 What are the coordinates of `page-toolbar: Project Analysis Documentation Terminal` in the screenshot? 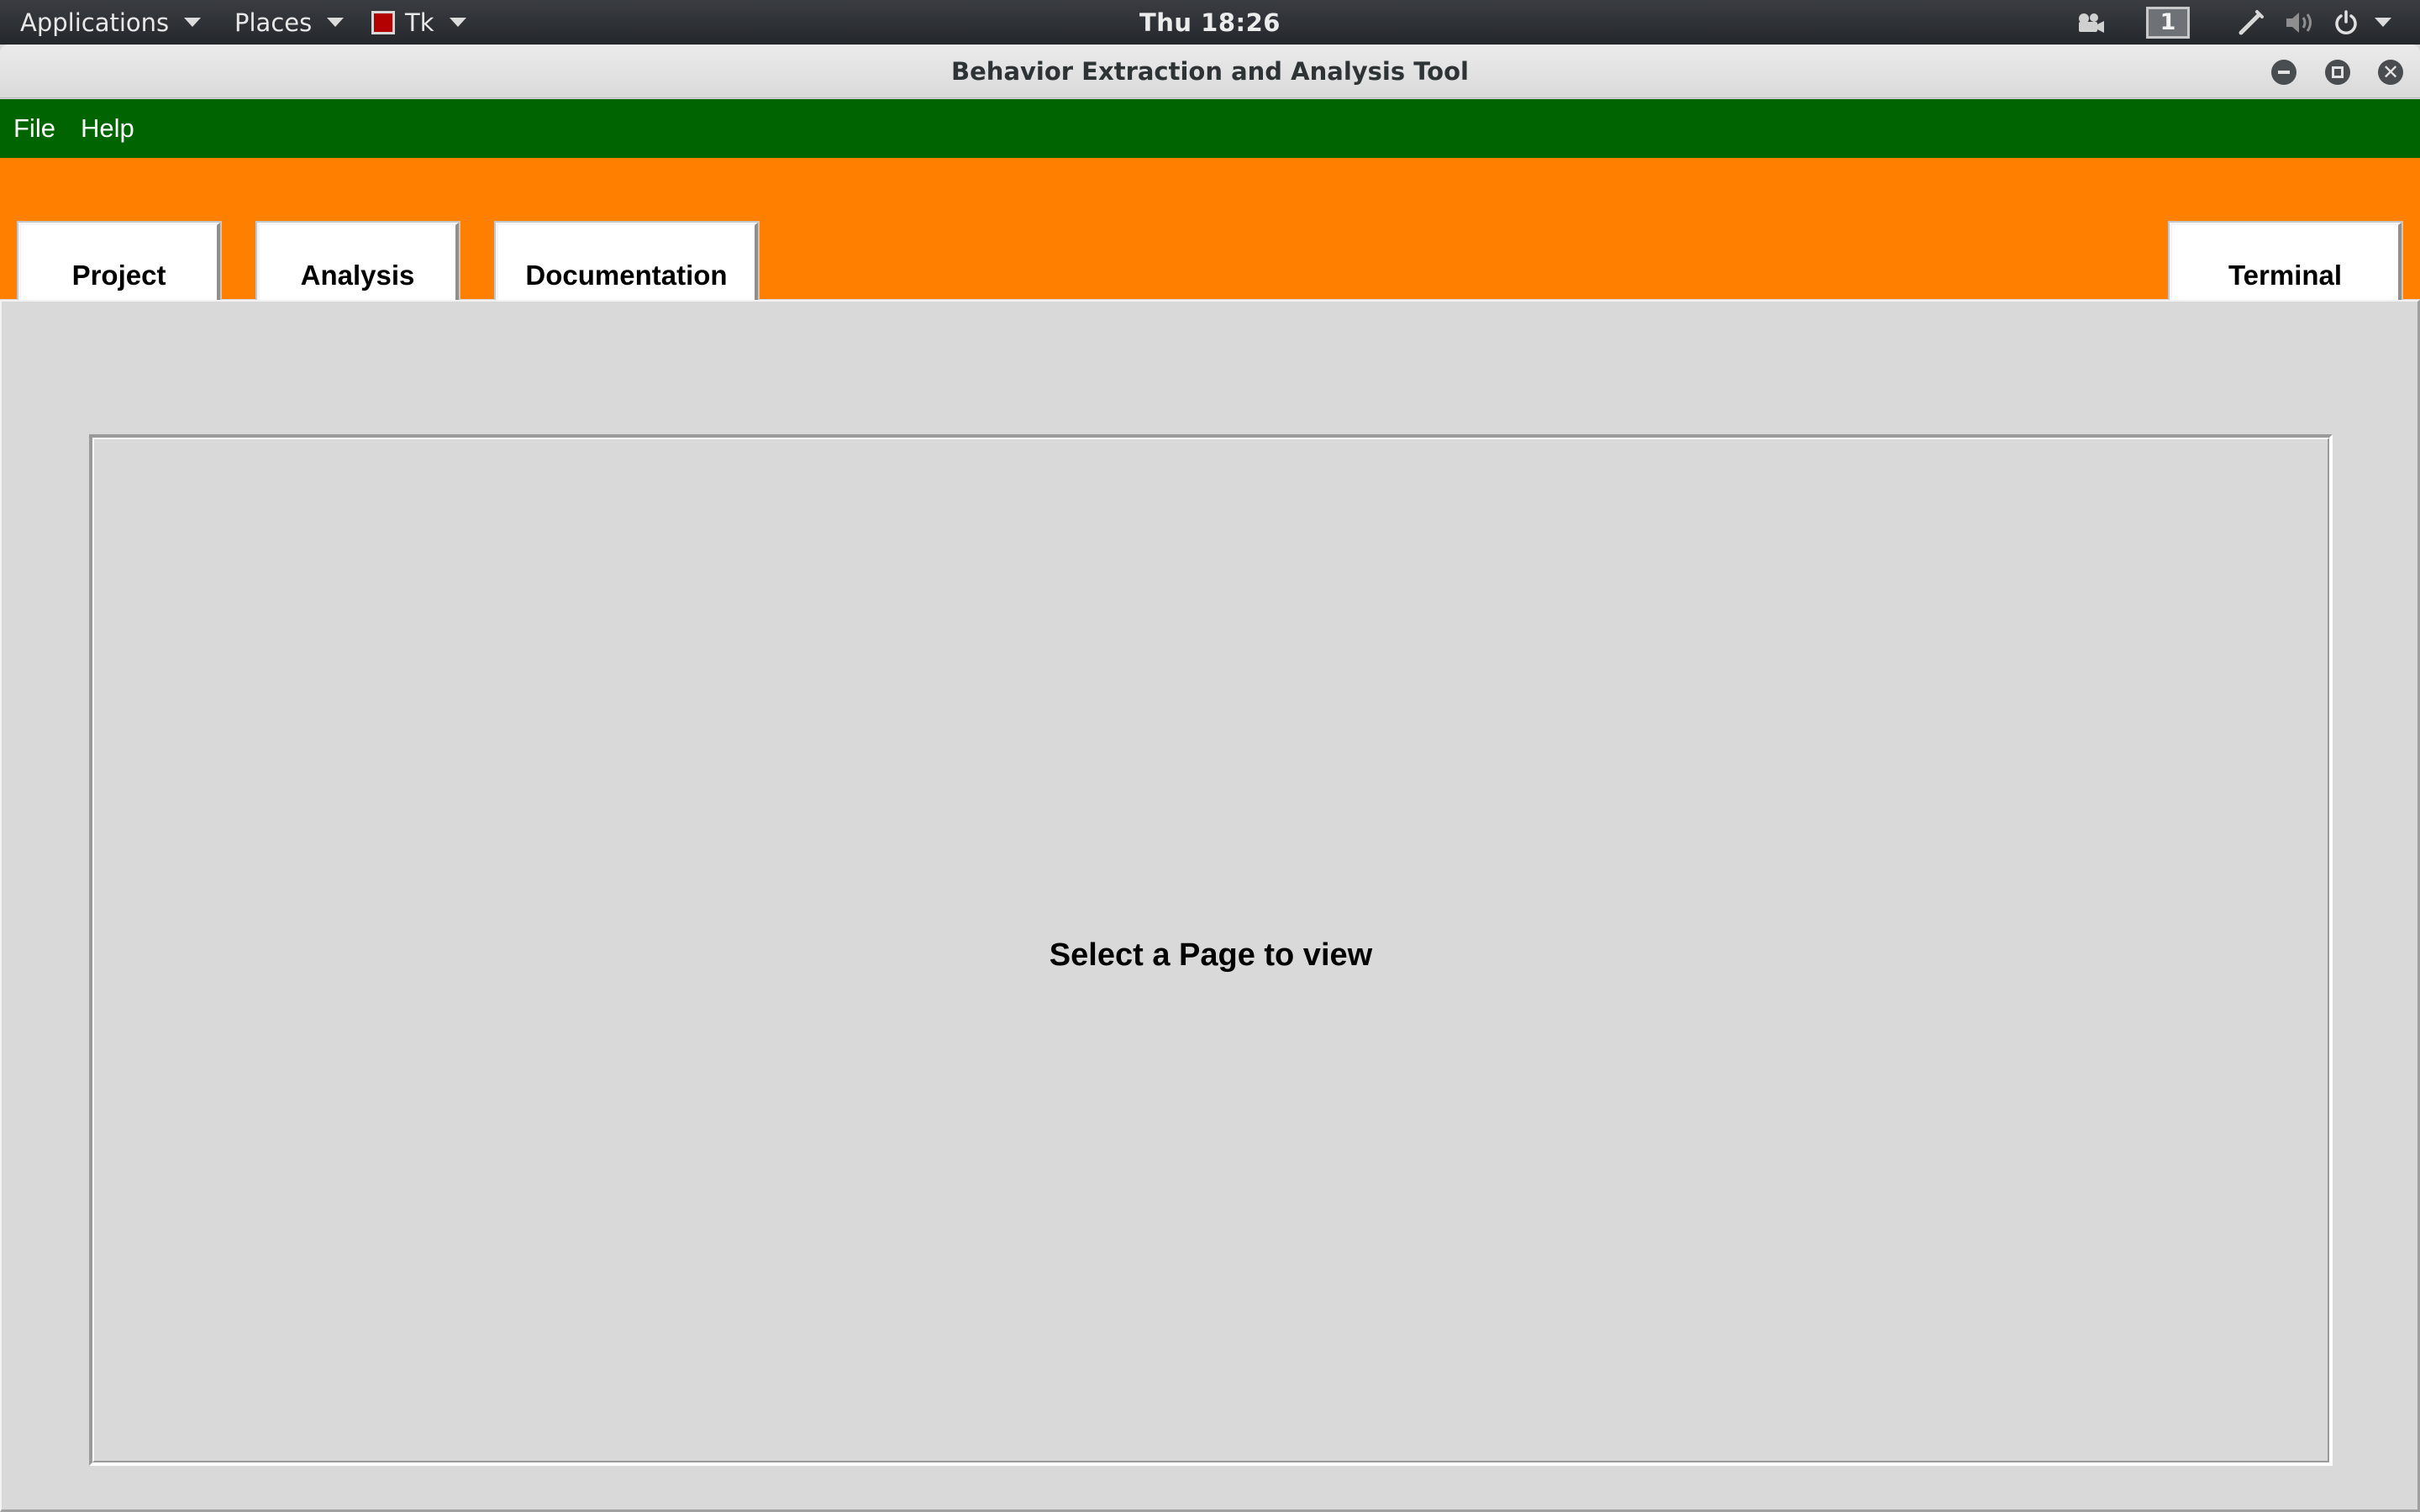 It's located at (1210, 244).